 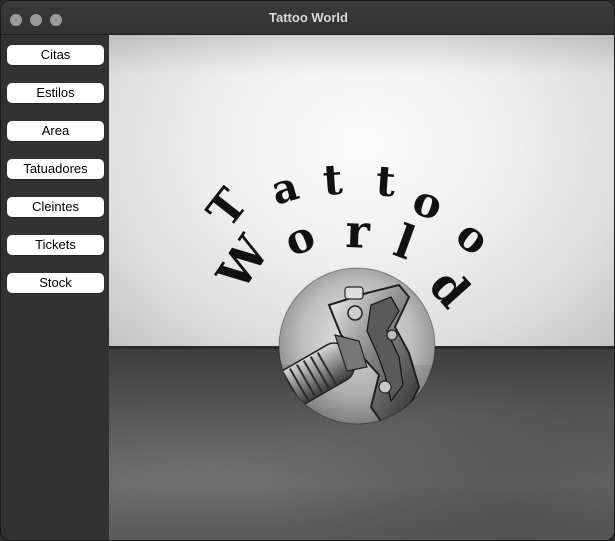 I want to click on logo-letter: W, so click(x=243, y=262).